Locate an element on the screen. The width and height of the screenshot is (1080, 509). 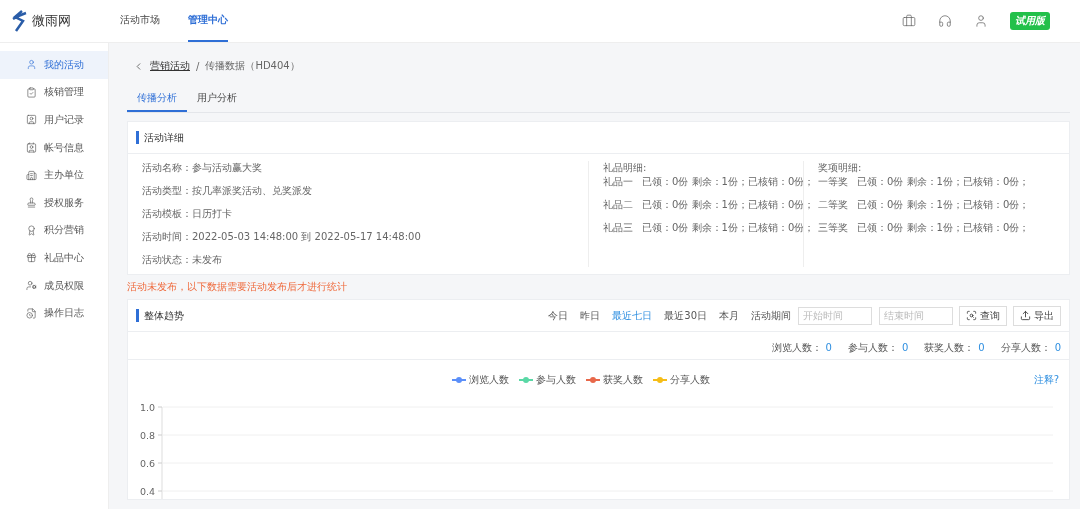
tab: 用户分析 is located at coordinates (217, 100).